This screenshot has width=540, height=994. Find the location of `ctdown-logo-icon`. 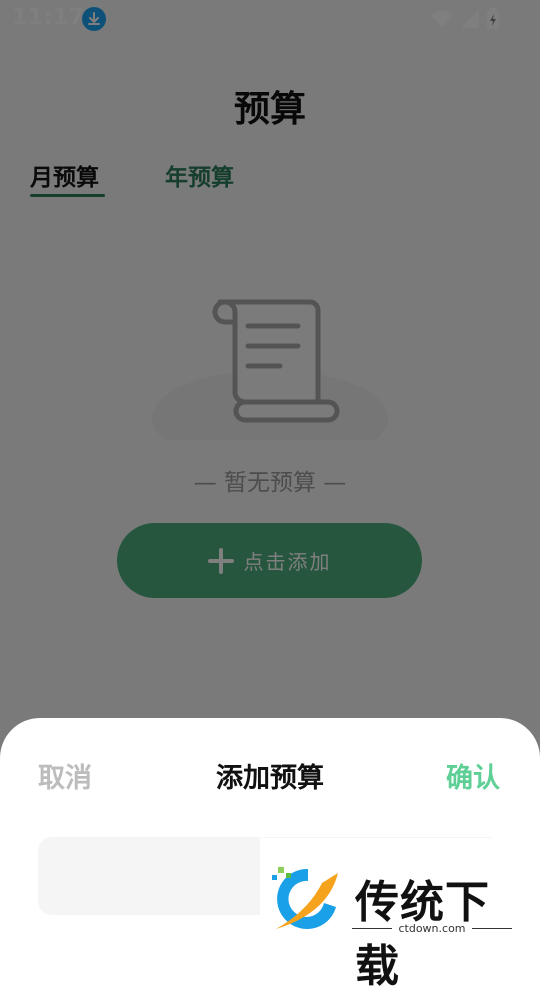

ctdown-logo-icon is located at coordinates (305, 898).